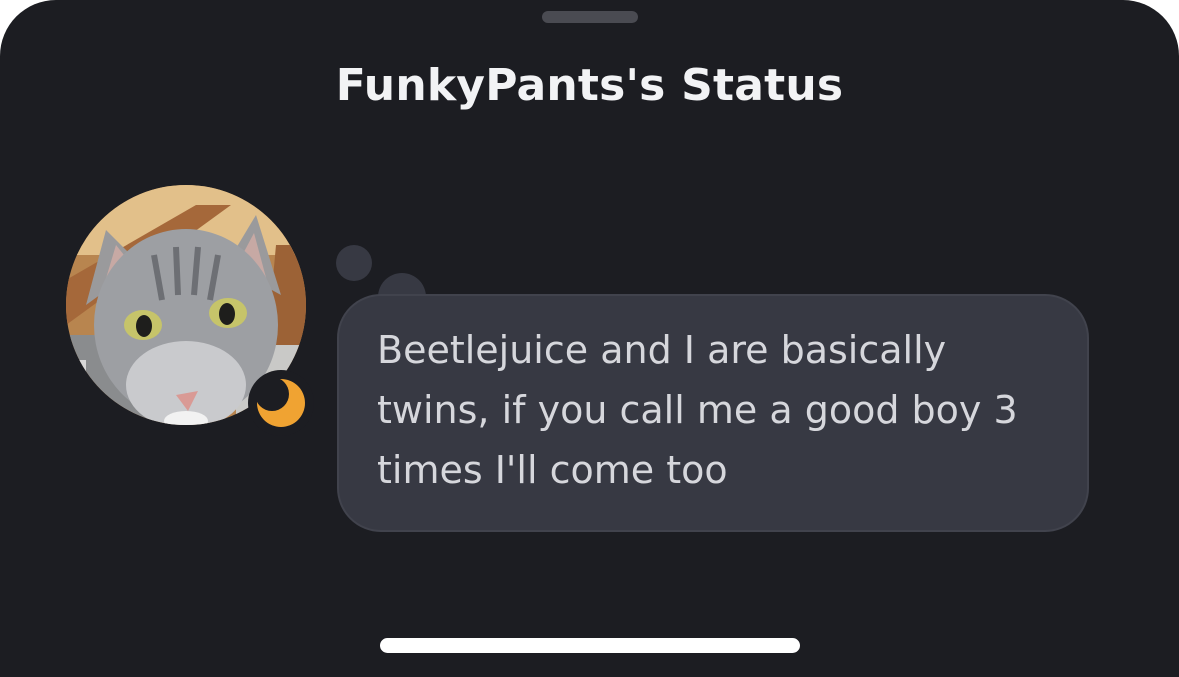  Describe the element at coordinates (280, 402) in the screenshot. I see `moon-icon` at that location.